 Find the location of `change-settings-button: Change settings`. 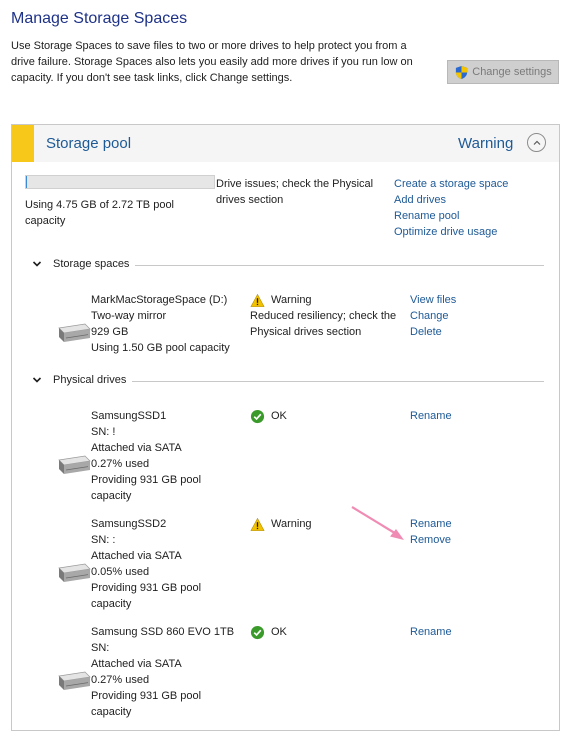

change-settings-button: Change settings is located at coordinates (503, 72).